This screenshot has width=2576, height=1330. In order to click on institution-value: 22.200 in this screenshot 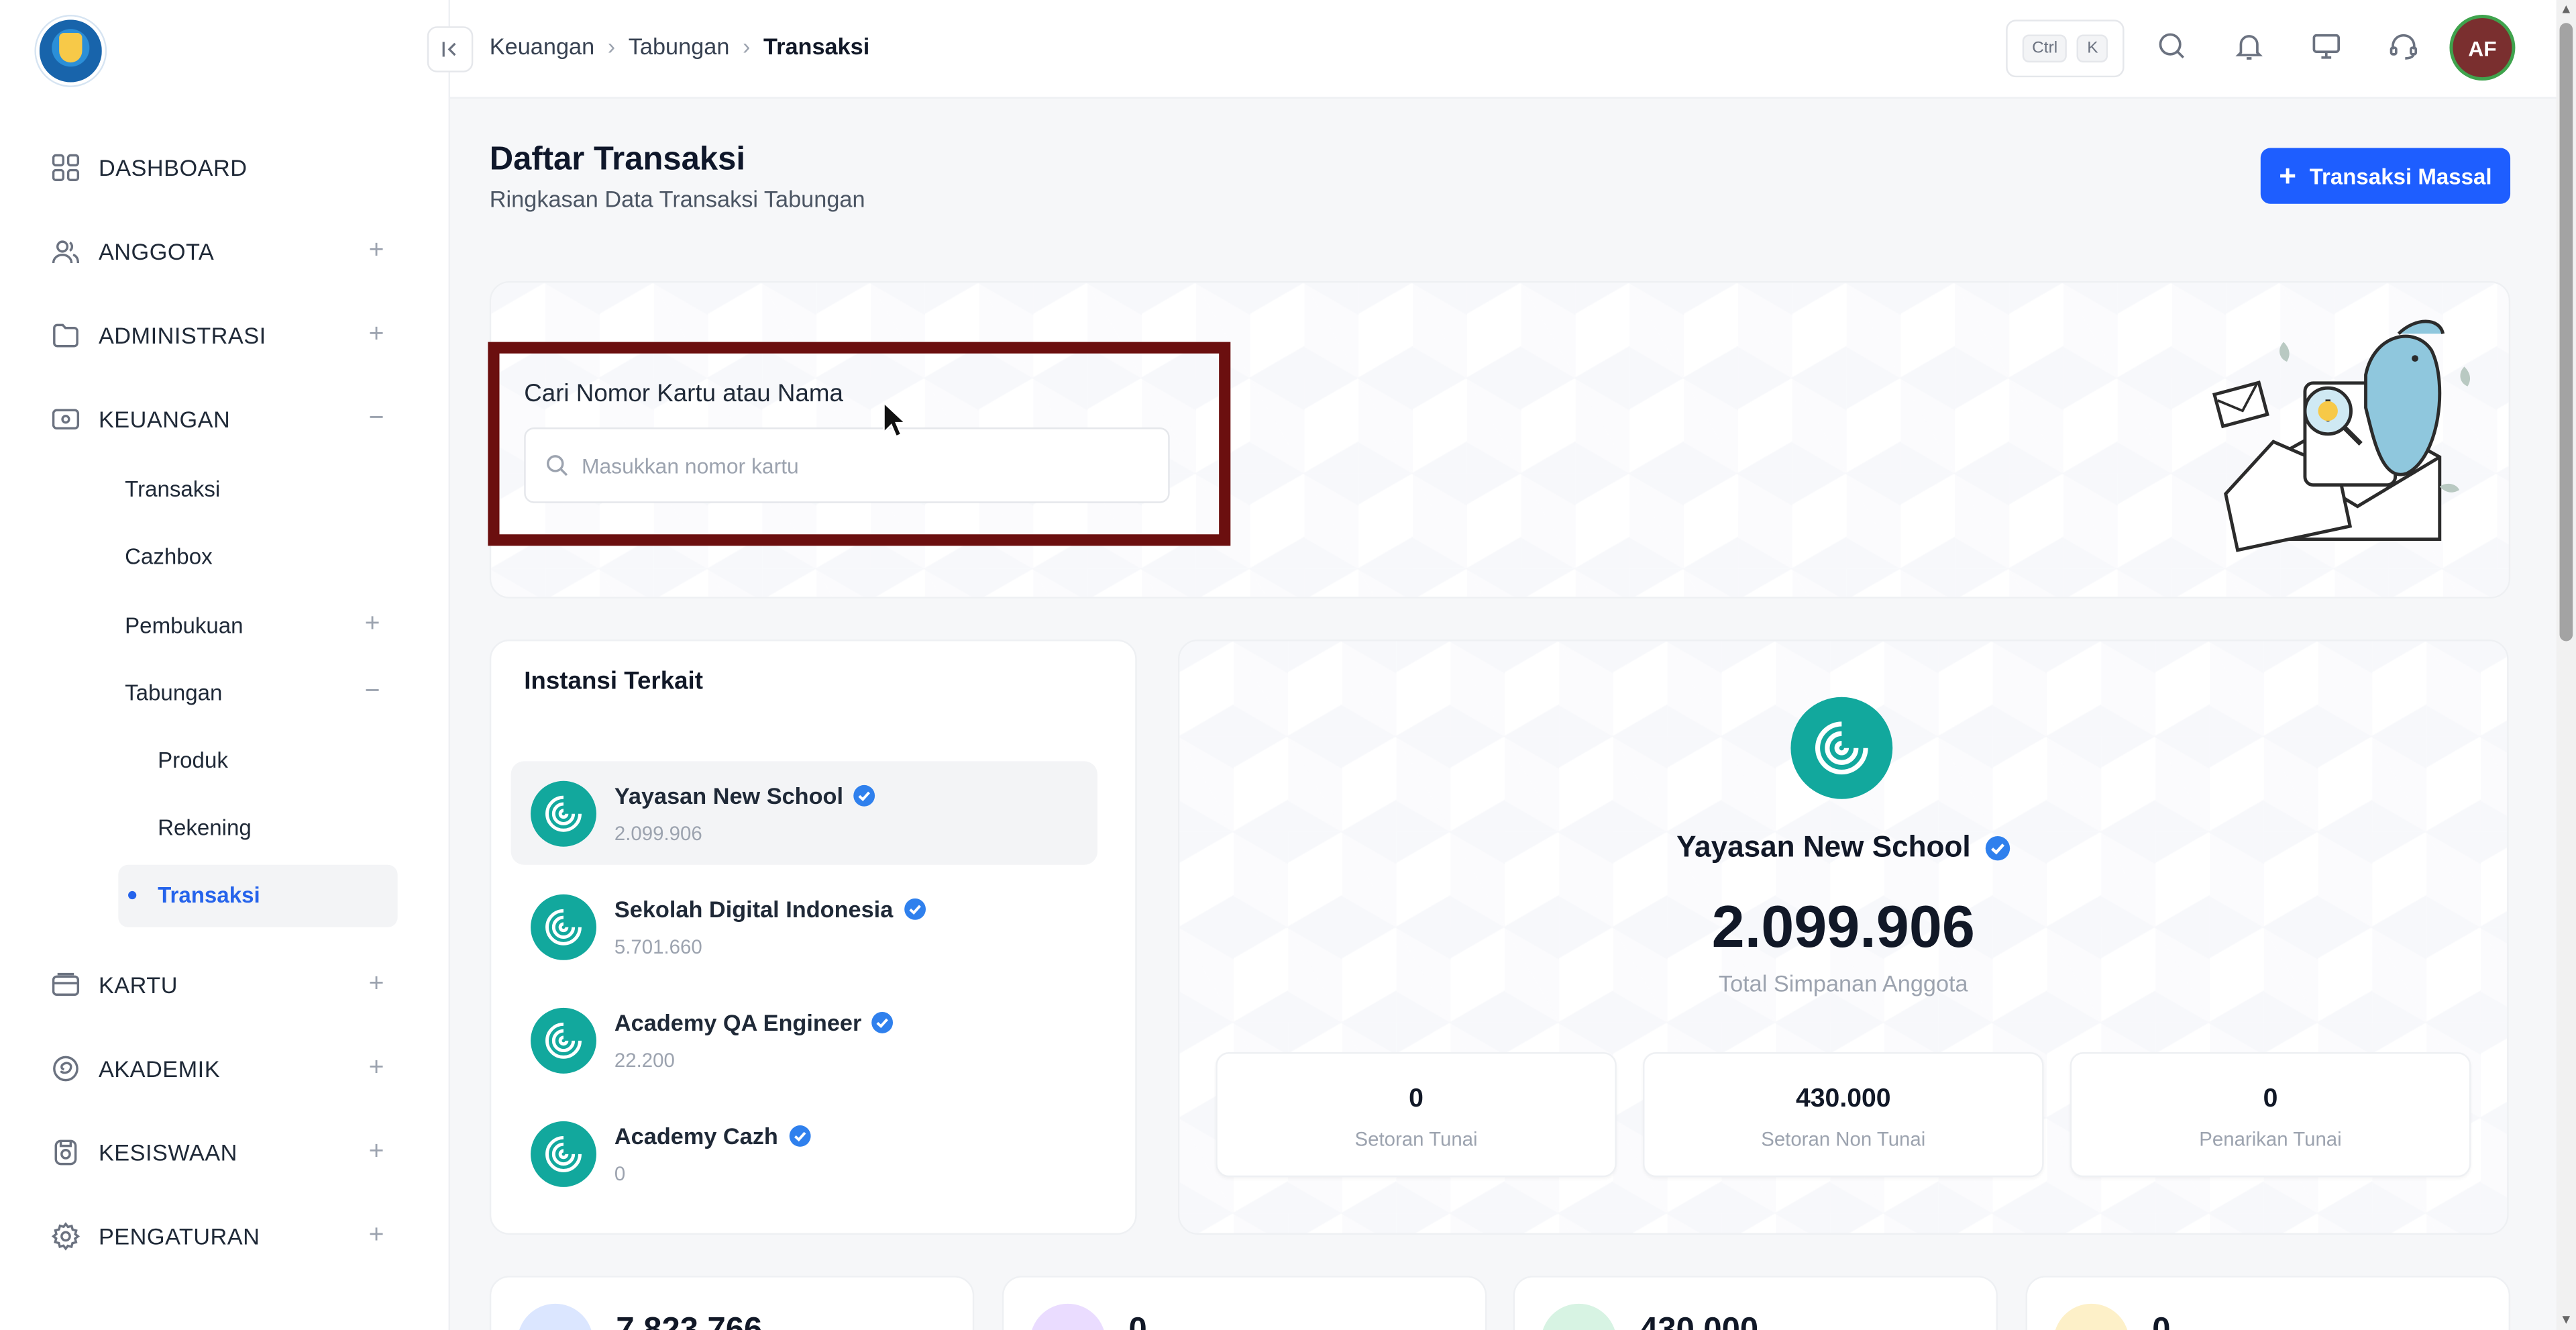, I will do `click(644, 1060)`.